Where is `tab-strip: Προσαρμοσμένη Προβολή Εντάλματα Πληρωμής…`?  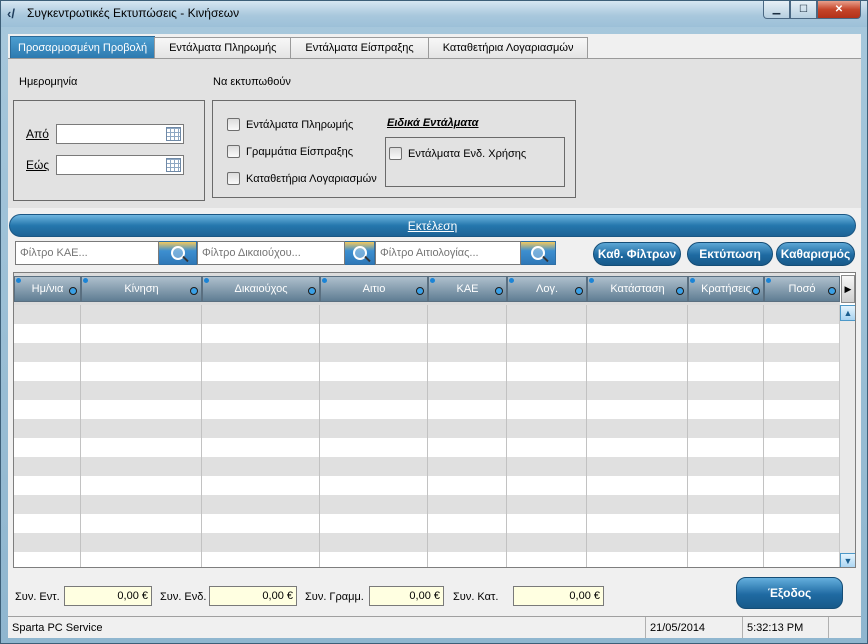 tab-strip: Προσαρμοσμένη Προβολή Εντάλματα Πληρωμής… is located at coordinates (299, 47).